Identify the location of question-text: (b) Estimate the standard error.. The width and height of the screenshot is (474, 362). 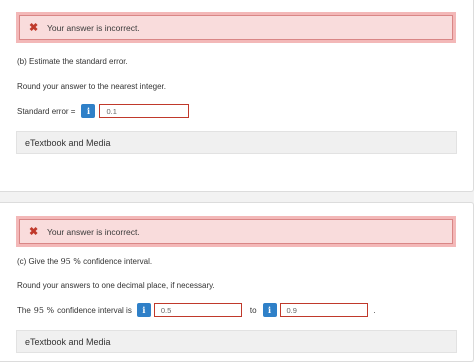
(72, 61).